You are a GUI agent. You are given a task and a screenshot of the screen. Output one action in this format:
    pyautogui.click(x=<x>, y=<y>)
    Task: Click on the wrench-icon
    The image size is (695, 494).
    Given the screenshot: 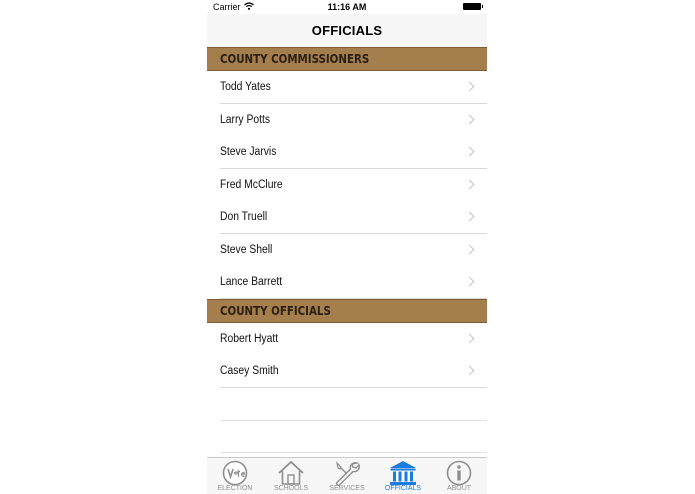 What is the action you would take?
    pyautogui.click(x=348, y=473)
    